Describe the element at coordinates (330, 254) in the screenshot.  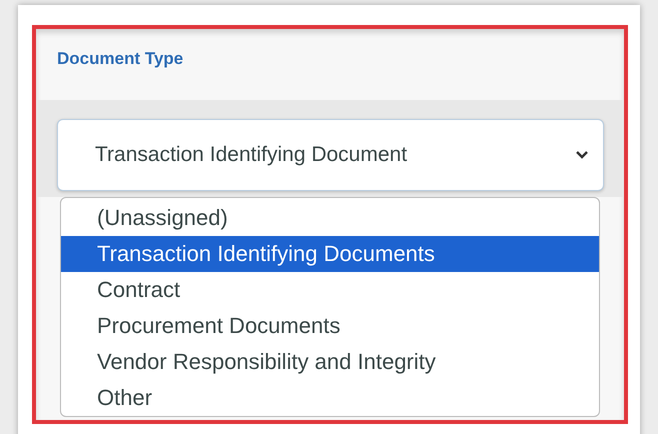
I see `dropdown-option: Transaction Identifying Documents` at that location.